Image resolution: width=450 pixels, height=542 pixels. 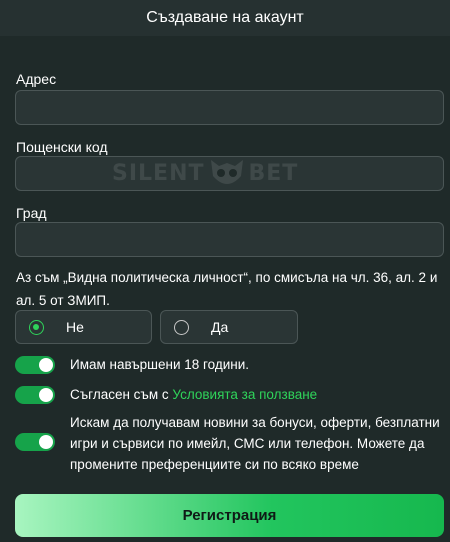 I want to click on newsletter-row, so click(x=35, y=442).